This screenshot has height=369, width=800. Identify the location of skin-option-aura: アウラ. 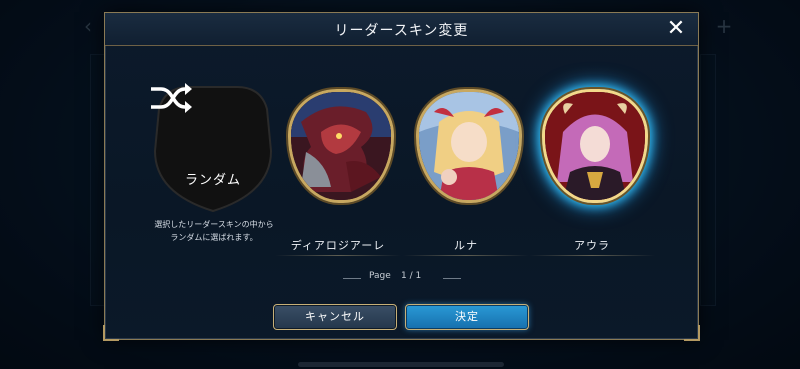
(592, 170).